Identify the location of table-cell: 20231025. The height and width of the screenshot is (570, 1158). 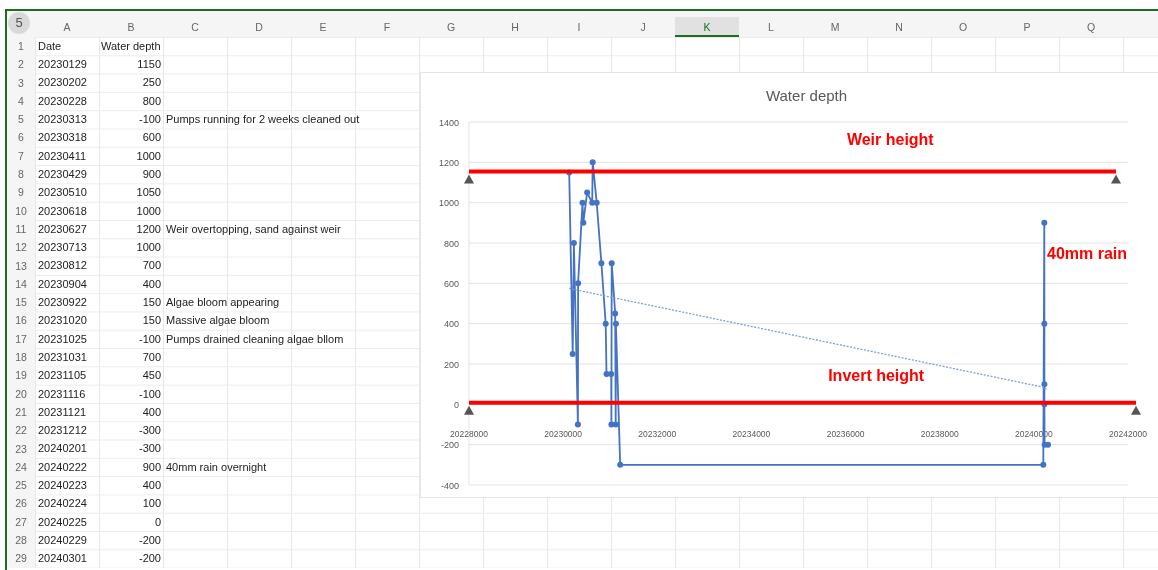
(62, 338).